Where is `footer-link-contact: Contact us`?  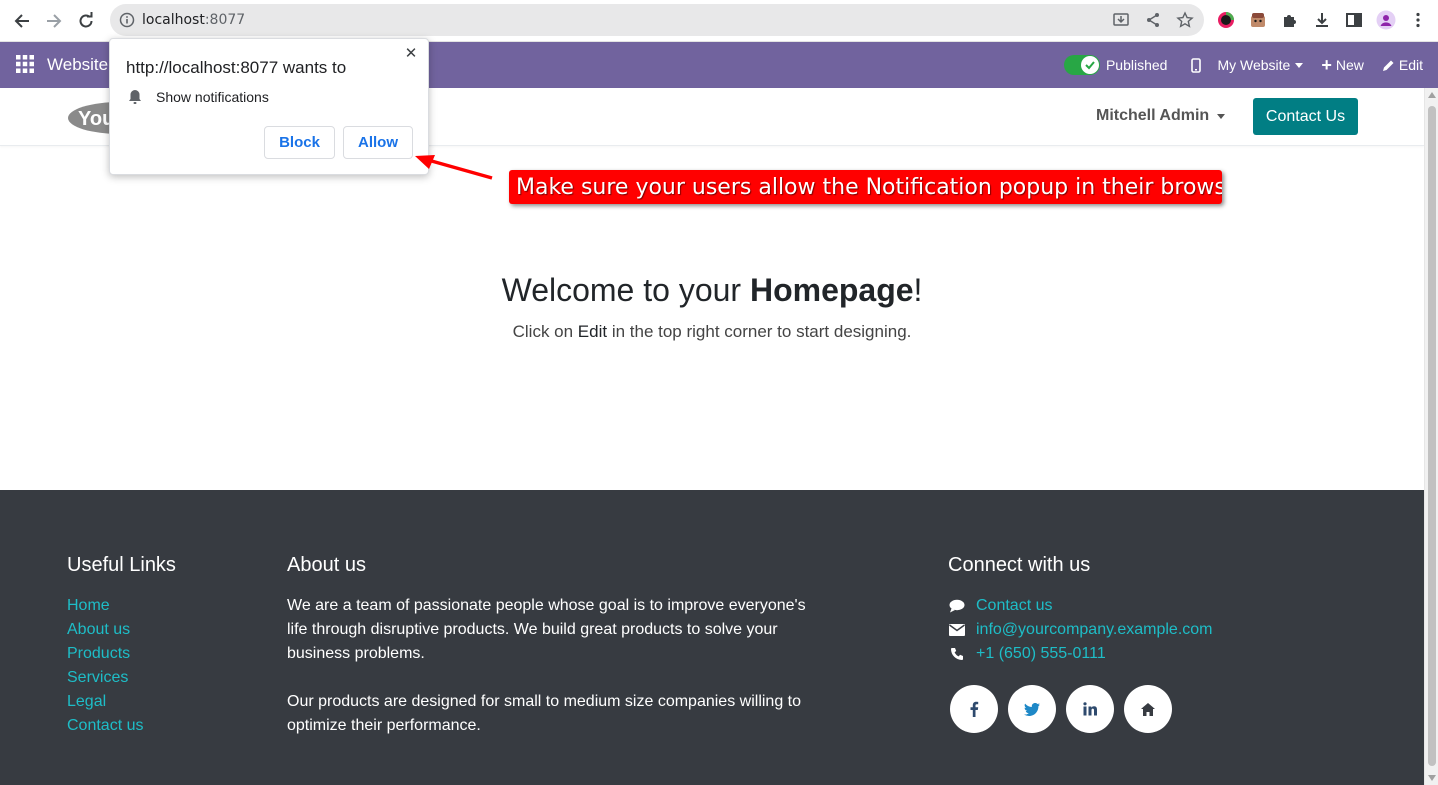 footer-link-contact: Contact us is located at coordinates (105, 726).